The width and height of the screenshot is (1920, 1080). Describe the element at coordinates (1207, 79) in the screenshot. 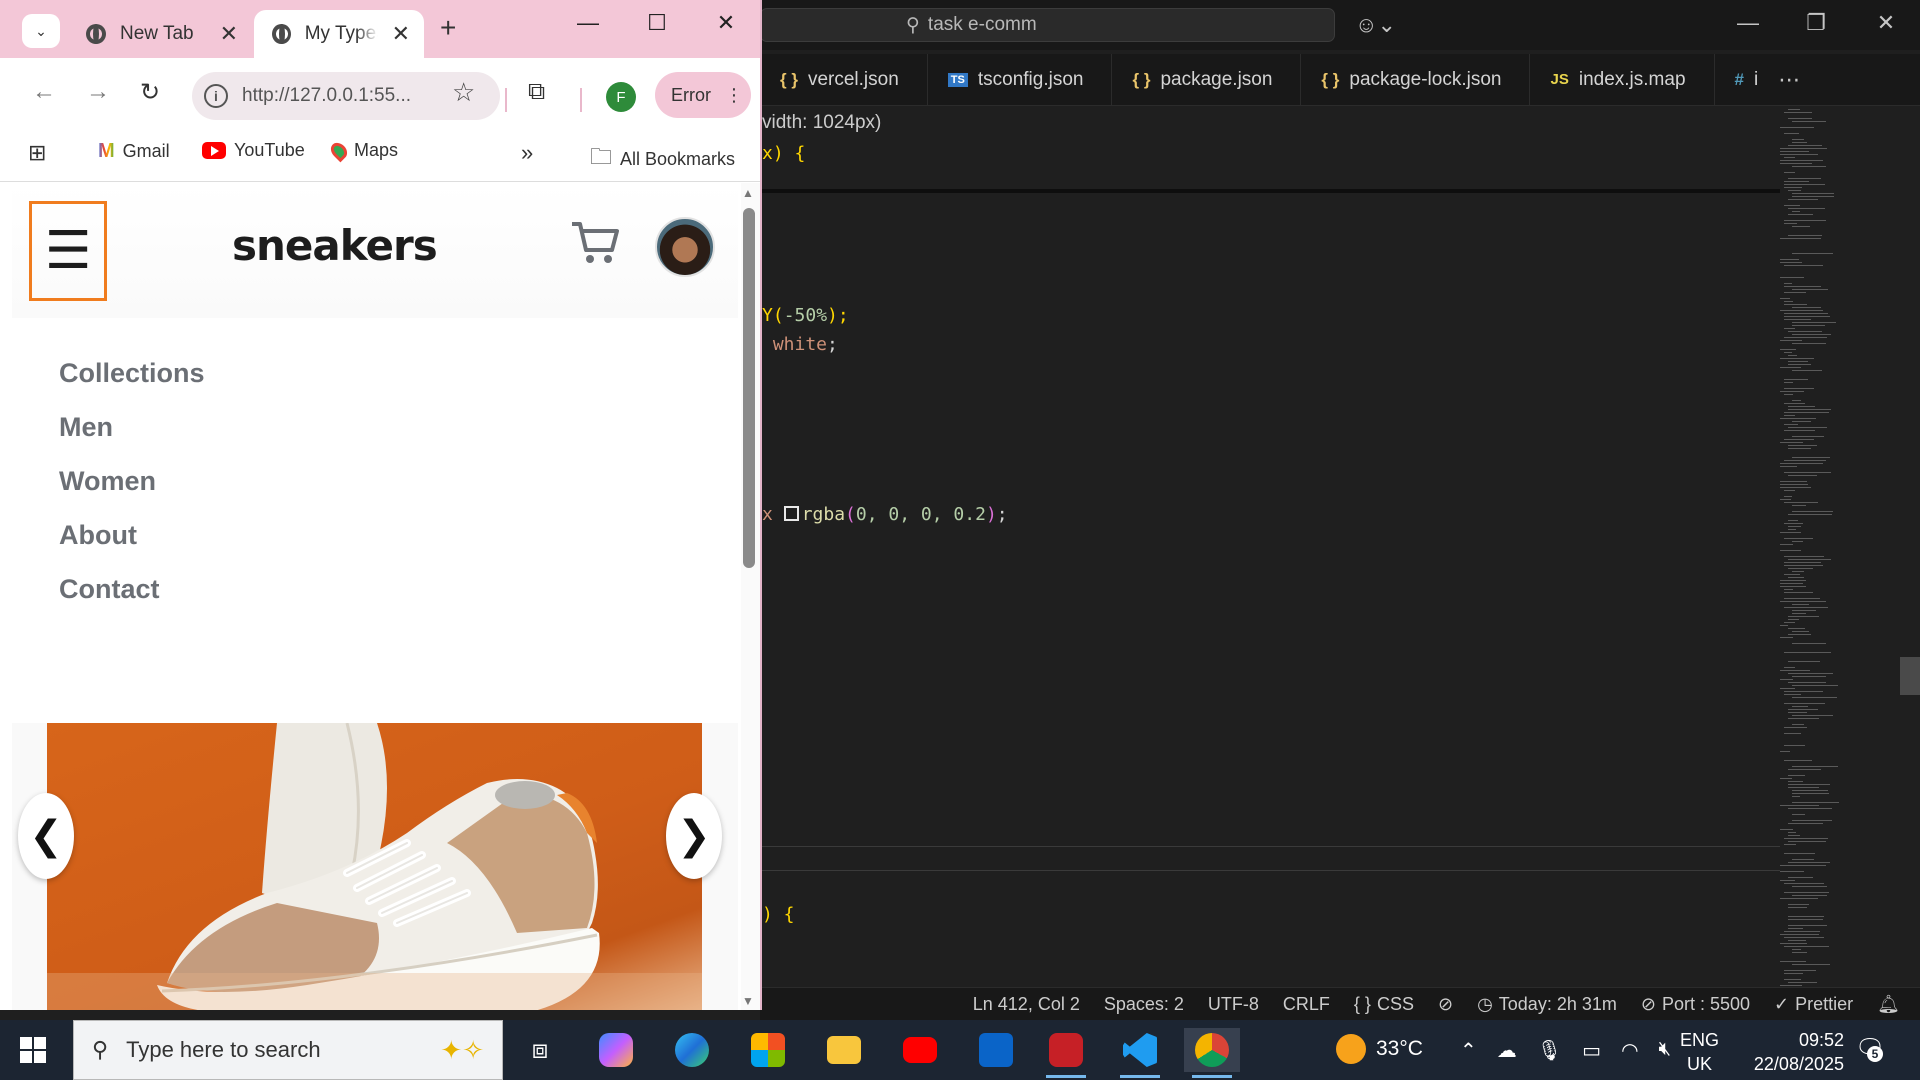

I see `tab-package-json: { } package.json` at that location.